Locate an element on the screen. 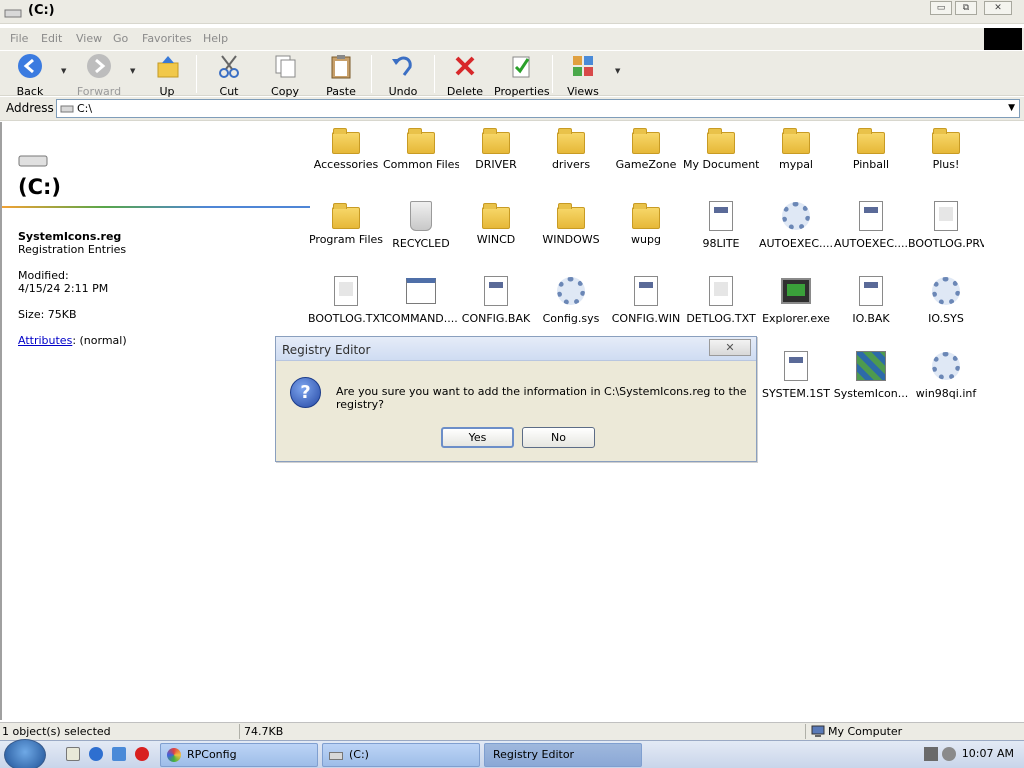 Image resolution: width=1024 pixels, height=768 pixels. selected-file-name: SystemIcons.reg is located at coordinates (70, 236).